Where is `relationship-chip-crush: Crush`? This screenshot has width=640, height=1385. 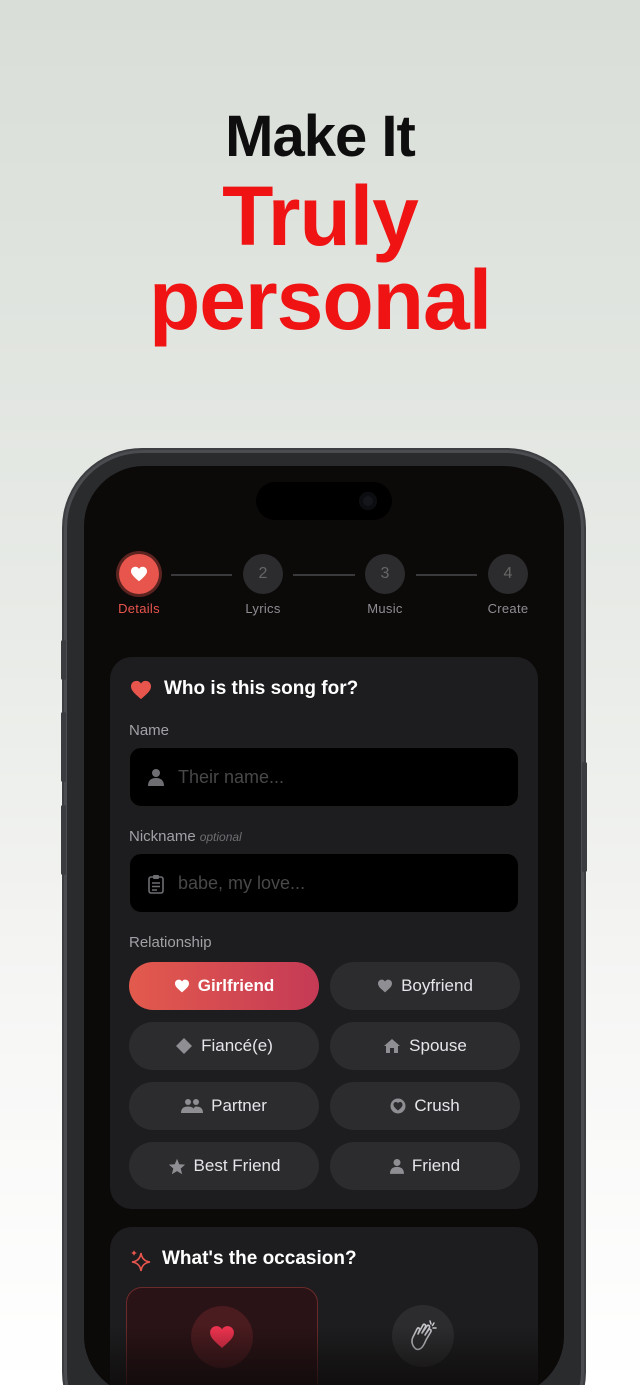
relationship-chip-crush: Crush is located at coordinates (425, 1106).